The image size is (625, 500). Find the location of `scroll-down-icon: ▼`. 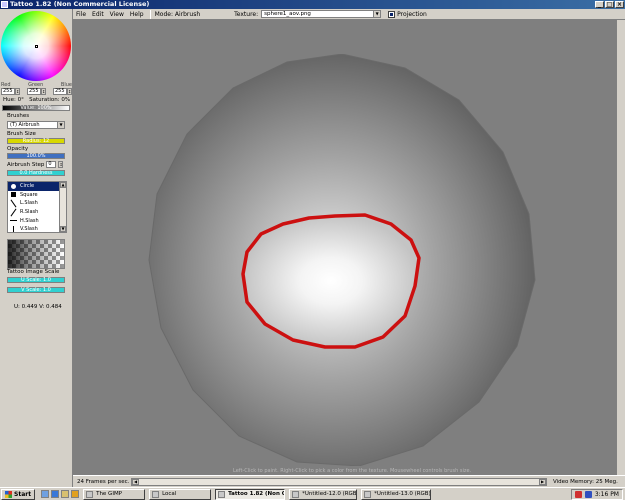

scroll-down-icon: ▼ is located at coordinates (63, 229).